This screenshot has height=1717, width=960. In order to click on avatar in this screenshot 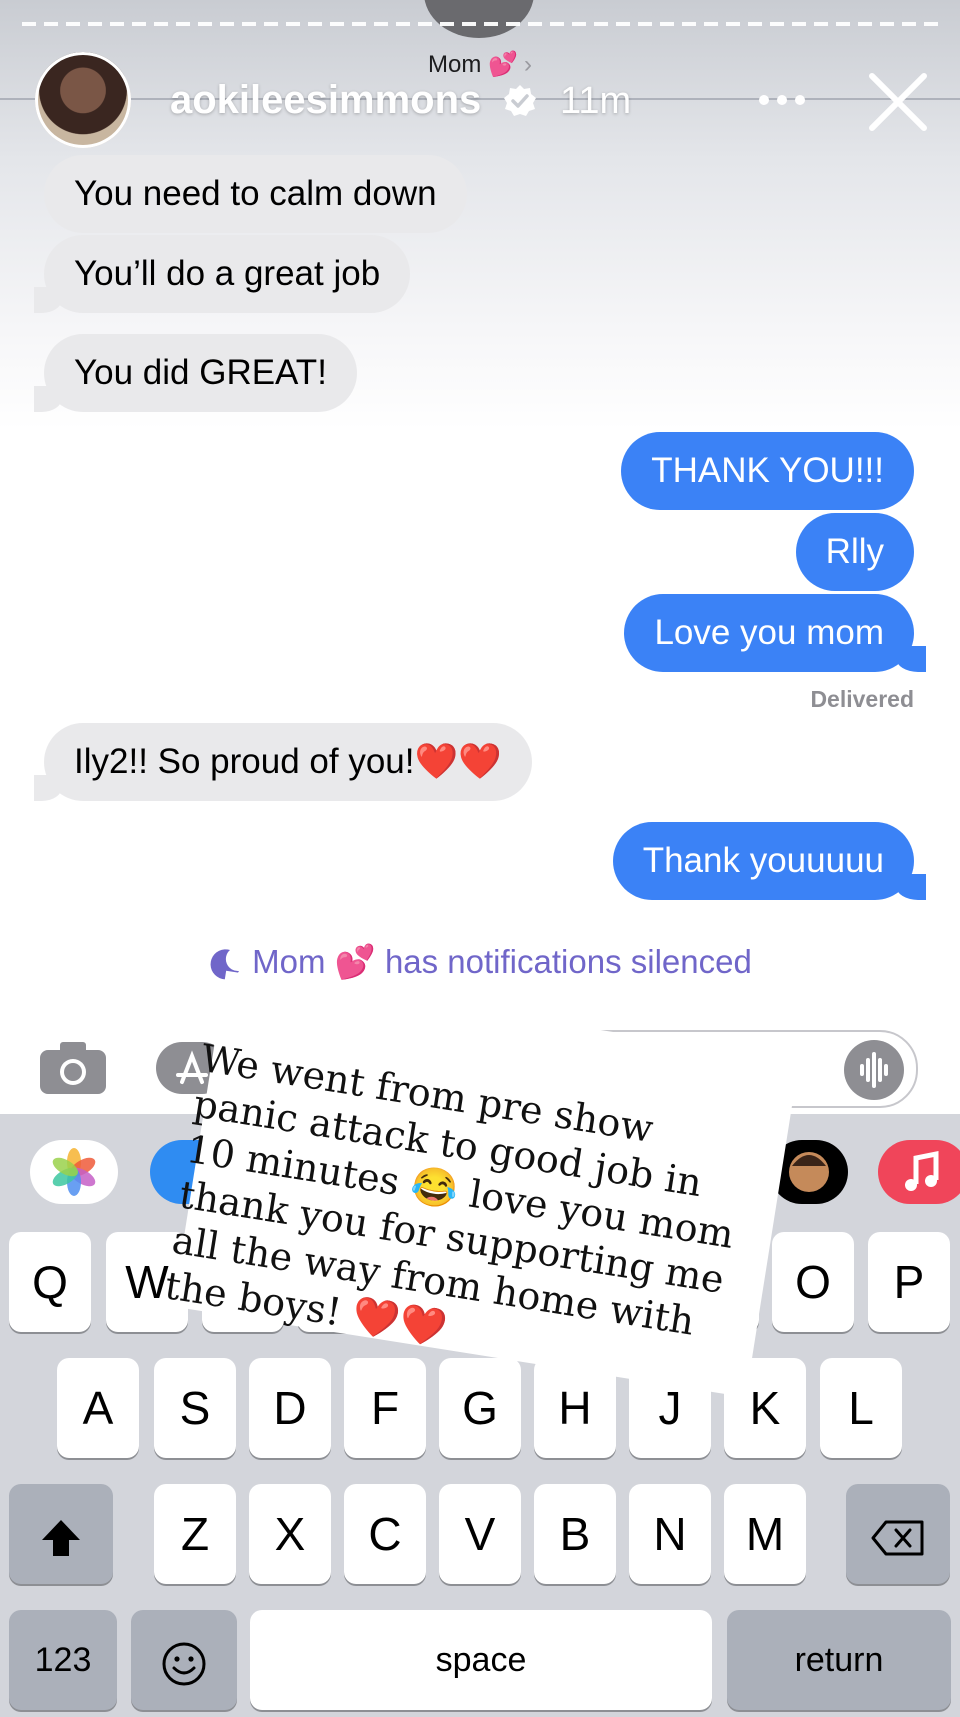, I will do `click(83, 100)`.